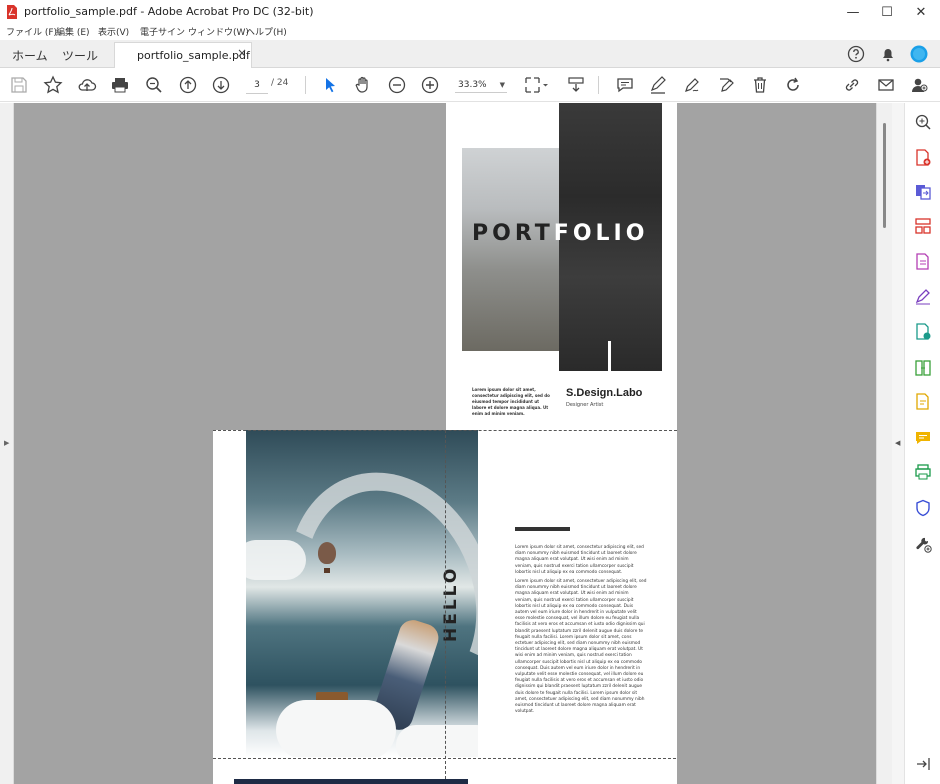  What do you see at coordinates (12, 12) in the screenshot?
I see `acrobat-icon` at bounding box center [12, 12].